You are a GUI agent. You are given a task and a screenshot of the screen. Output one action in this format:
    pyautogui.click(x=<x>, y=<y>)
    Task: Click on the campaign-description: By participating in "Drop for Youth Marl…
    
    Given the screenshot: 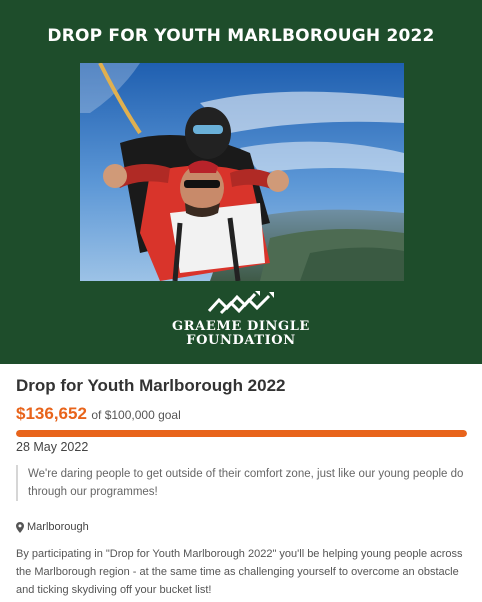 What is the action you would take?
    pyautogui.click(x=239, y=572)
    